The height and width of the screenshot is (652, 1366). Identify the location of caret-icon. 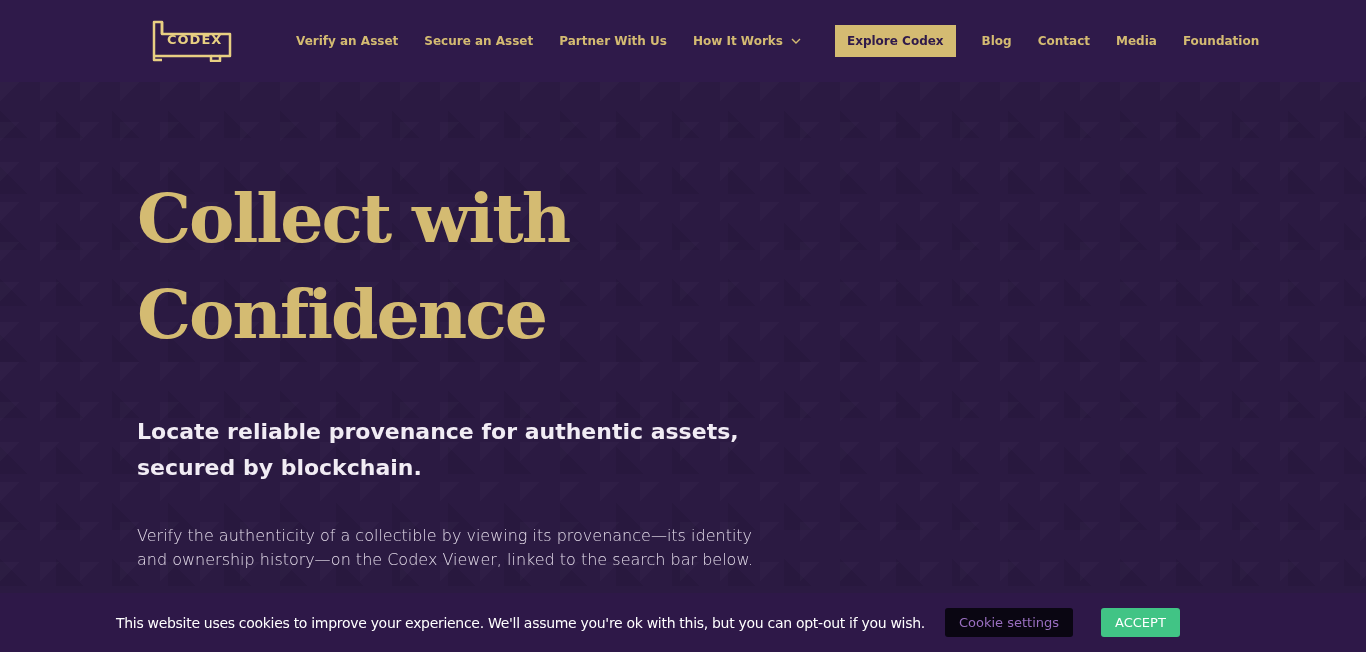
(795, 41).